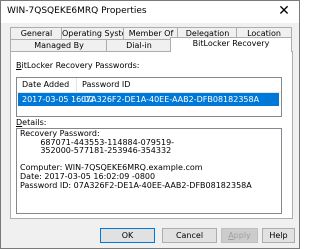 Image resolution: width=320 pixels, height=249 pixels. I want to click on passwords-label-text: itLocker Recovery Passwords:, so click(80, 65).